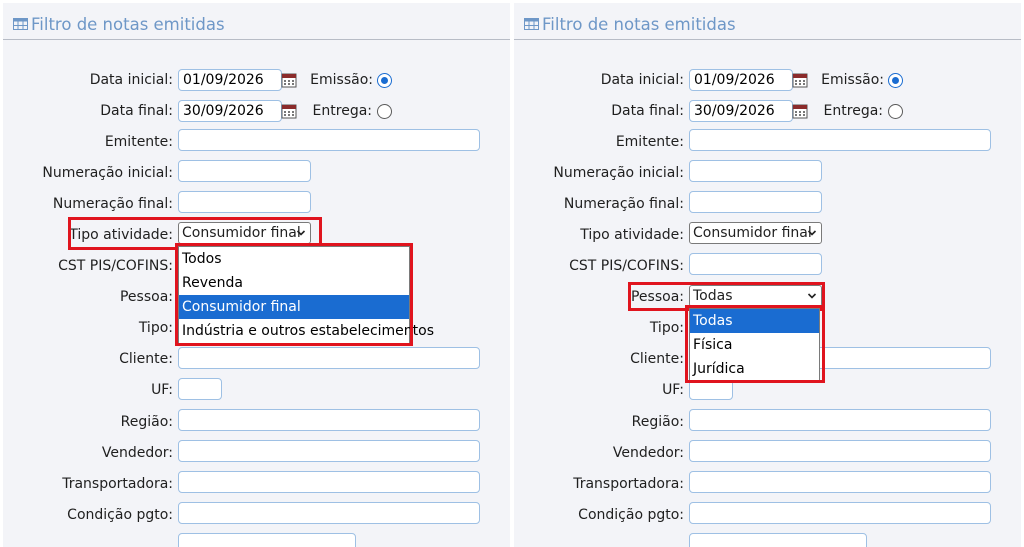 This screenshot has height=547, width=1024. Describe the element at coordinates (294, 259) in the screenshot. I see `dropdown-option: Todos` at that location.